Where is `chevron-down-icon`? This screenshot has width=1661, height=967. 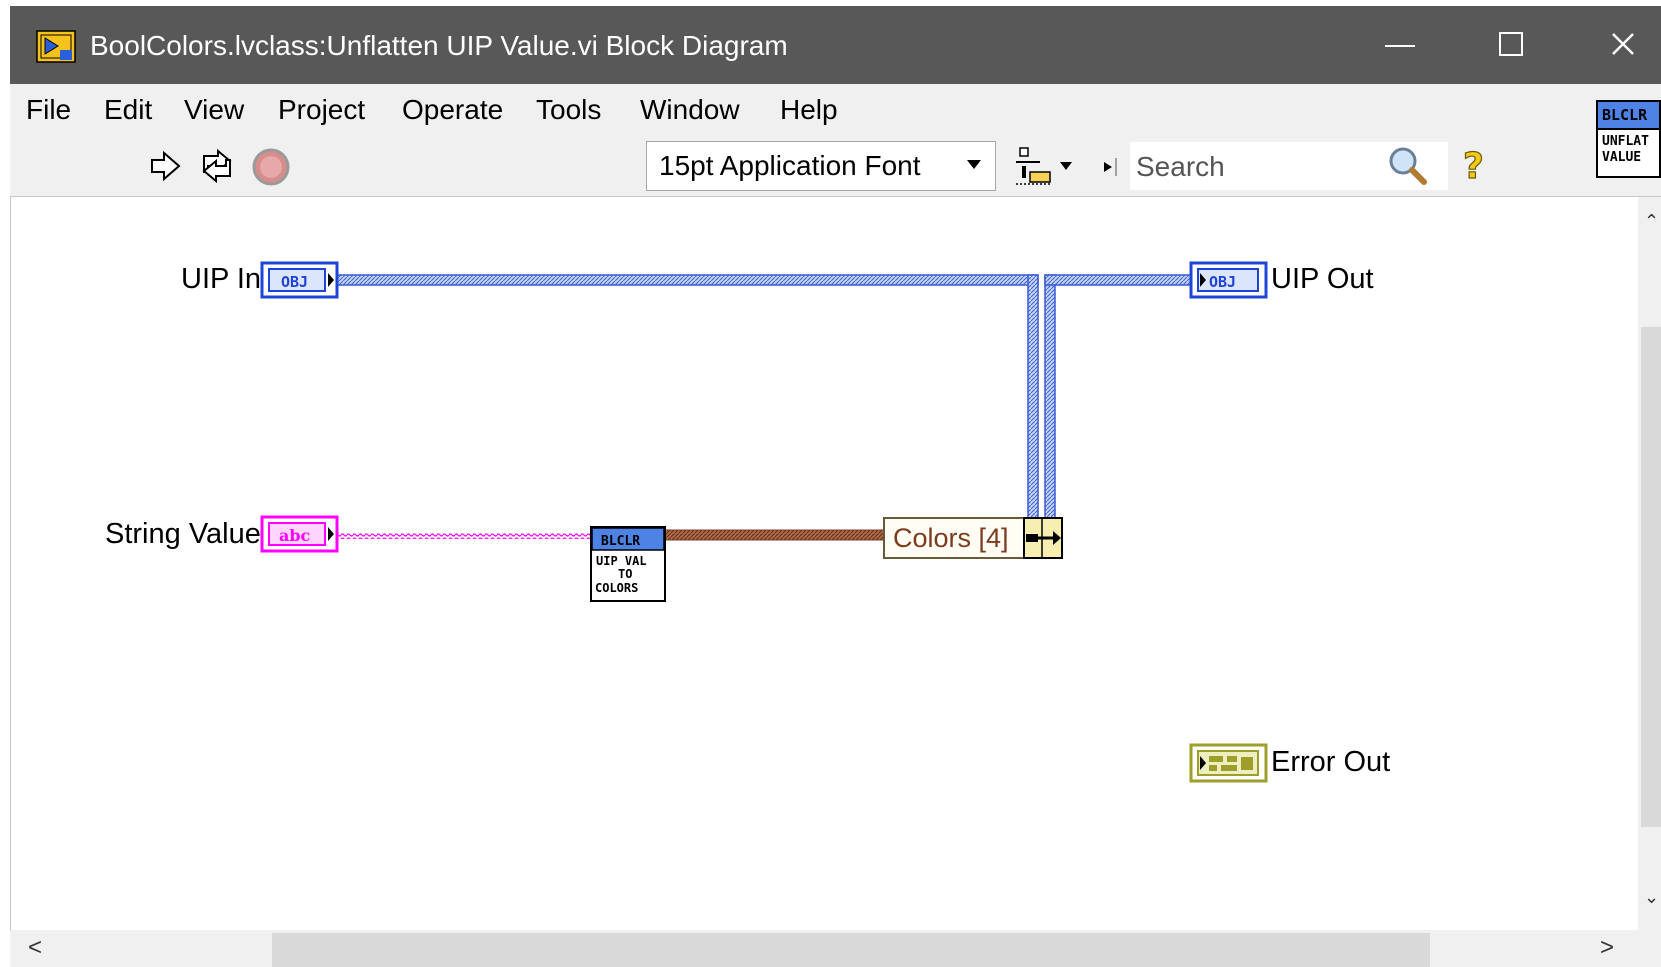 chevron-down-icon is located at coordinates (974, 164).